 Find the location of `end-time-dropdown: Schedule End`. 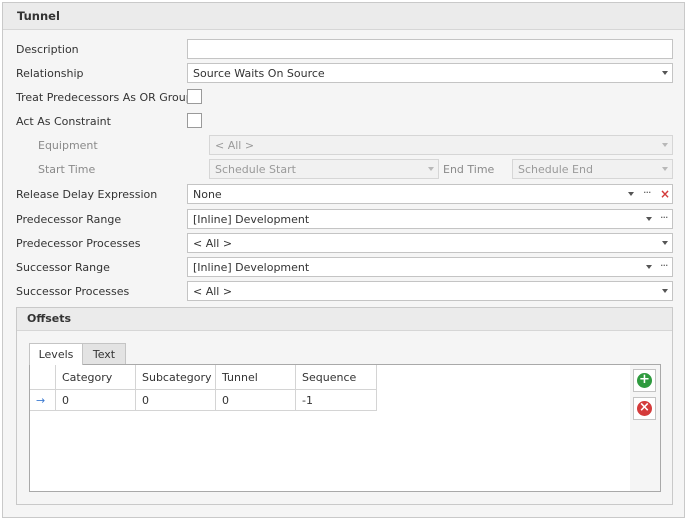

end-time-dropdown: Schedule End is located at coordinates (592, 169).